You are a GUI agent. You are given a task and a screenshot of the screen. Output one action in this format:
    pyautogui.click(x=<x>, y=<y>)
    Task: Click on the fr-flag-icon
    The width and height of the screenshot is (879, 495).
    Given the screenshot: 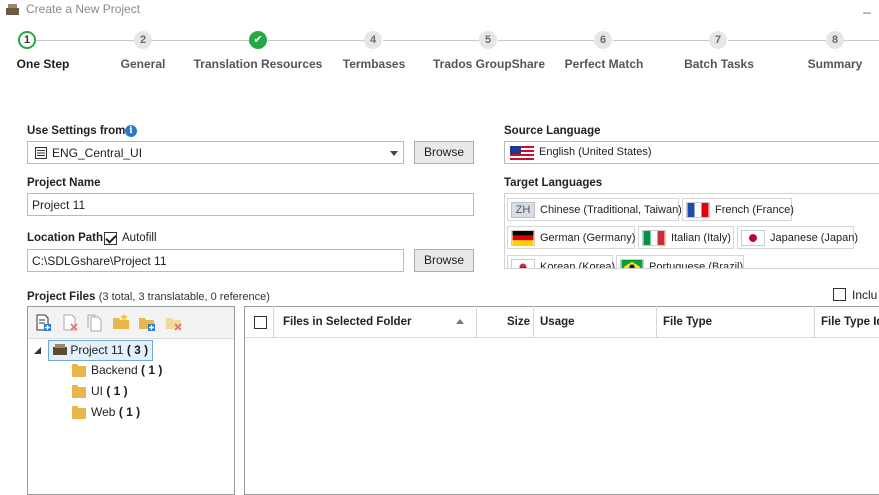 What is the action you would take?
    pyautogui.click(x=698, y=210)
    